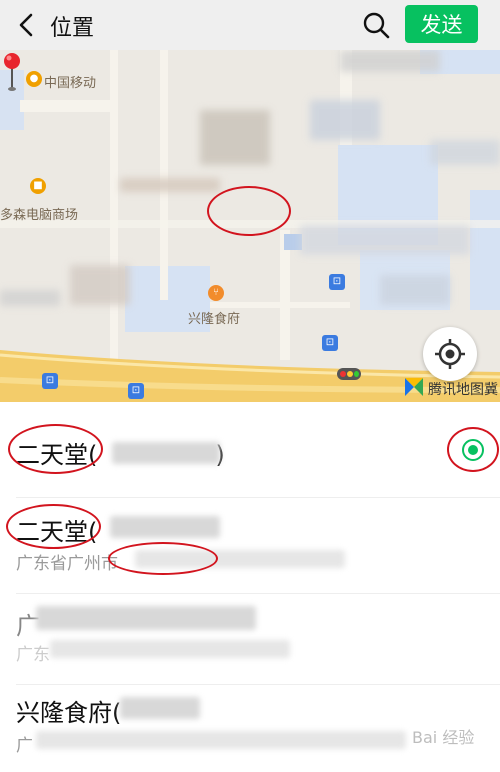 The image size is (500, 772). I want to click on location-address: 广东省广州市, so click(67, 564).